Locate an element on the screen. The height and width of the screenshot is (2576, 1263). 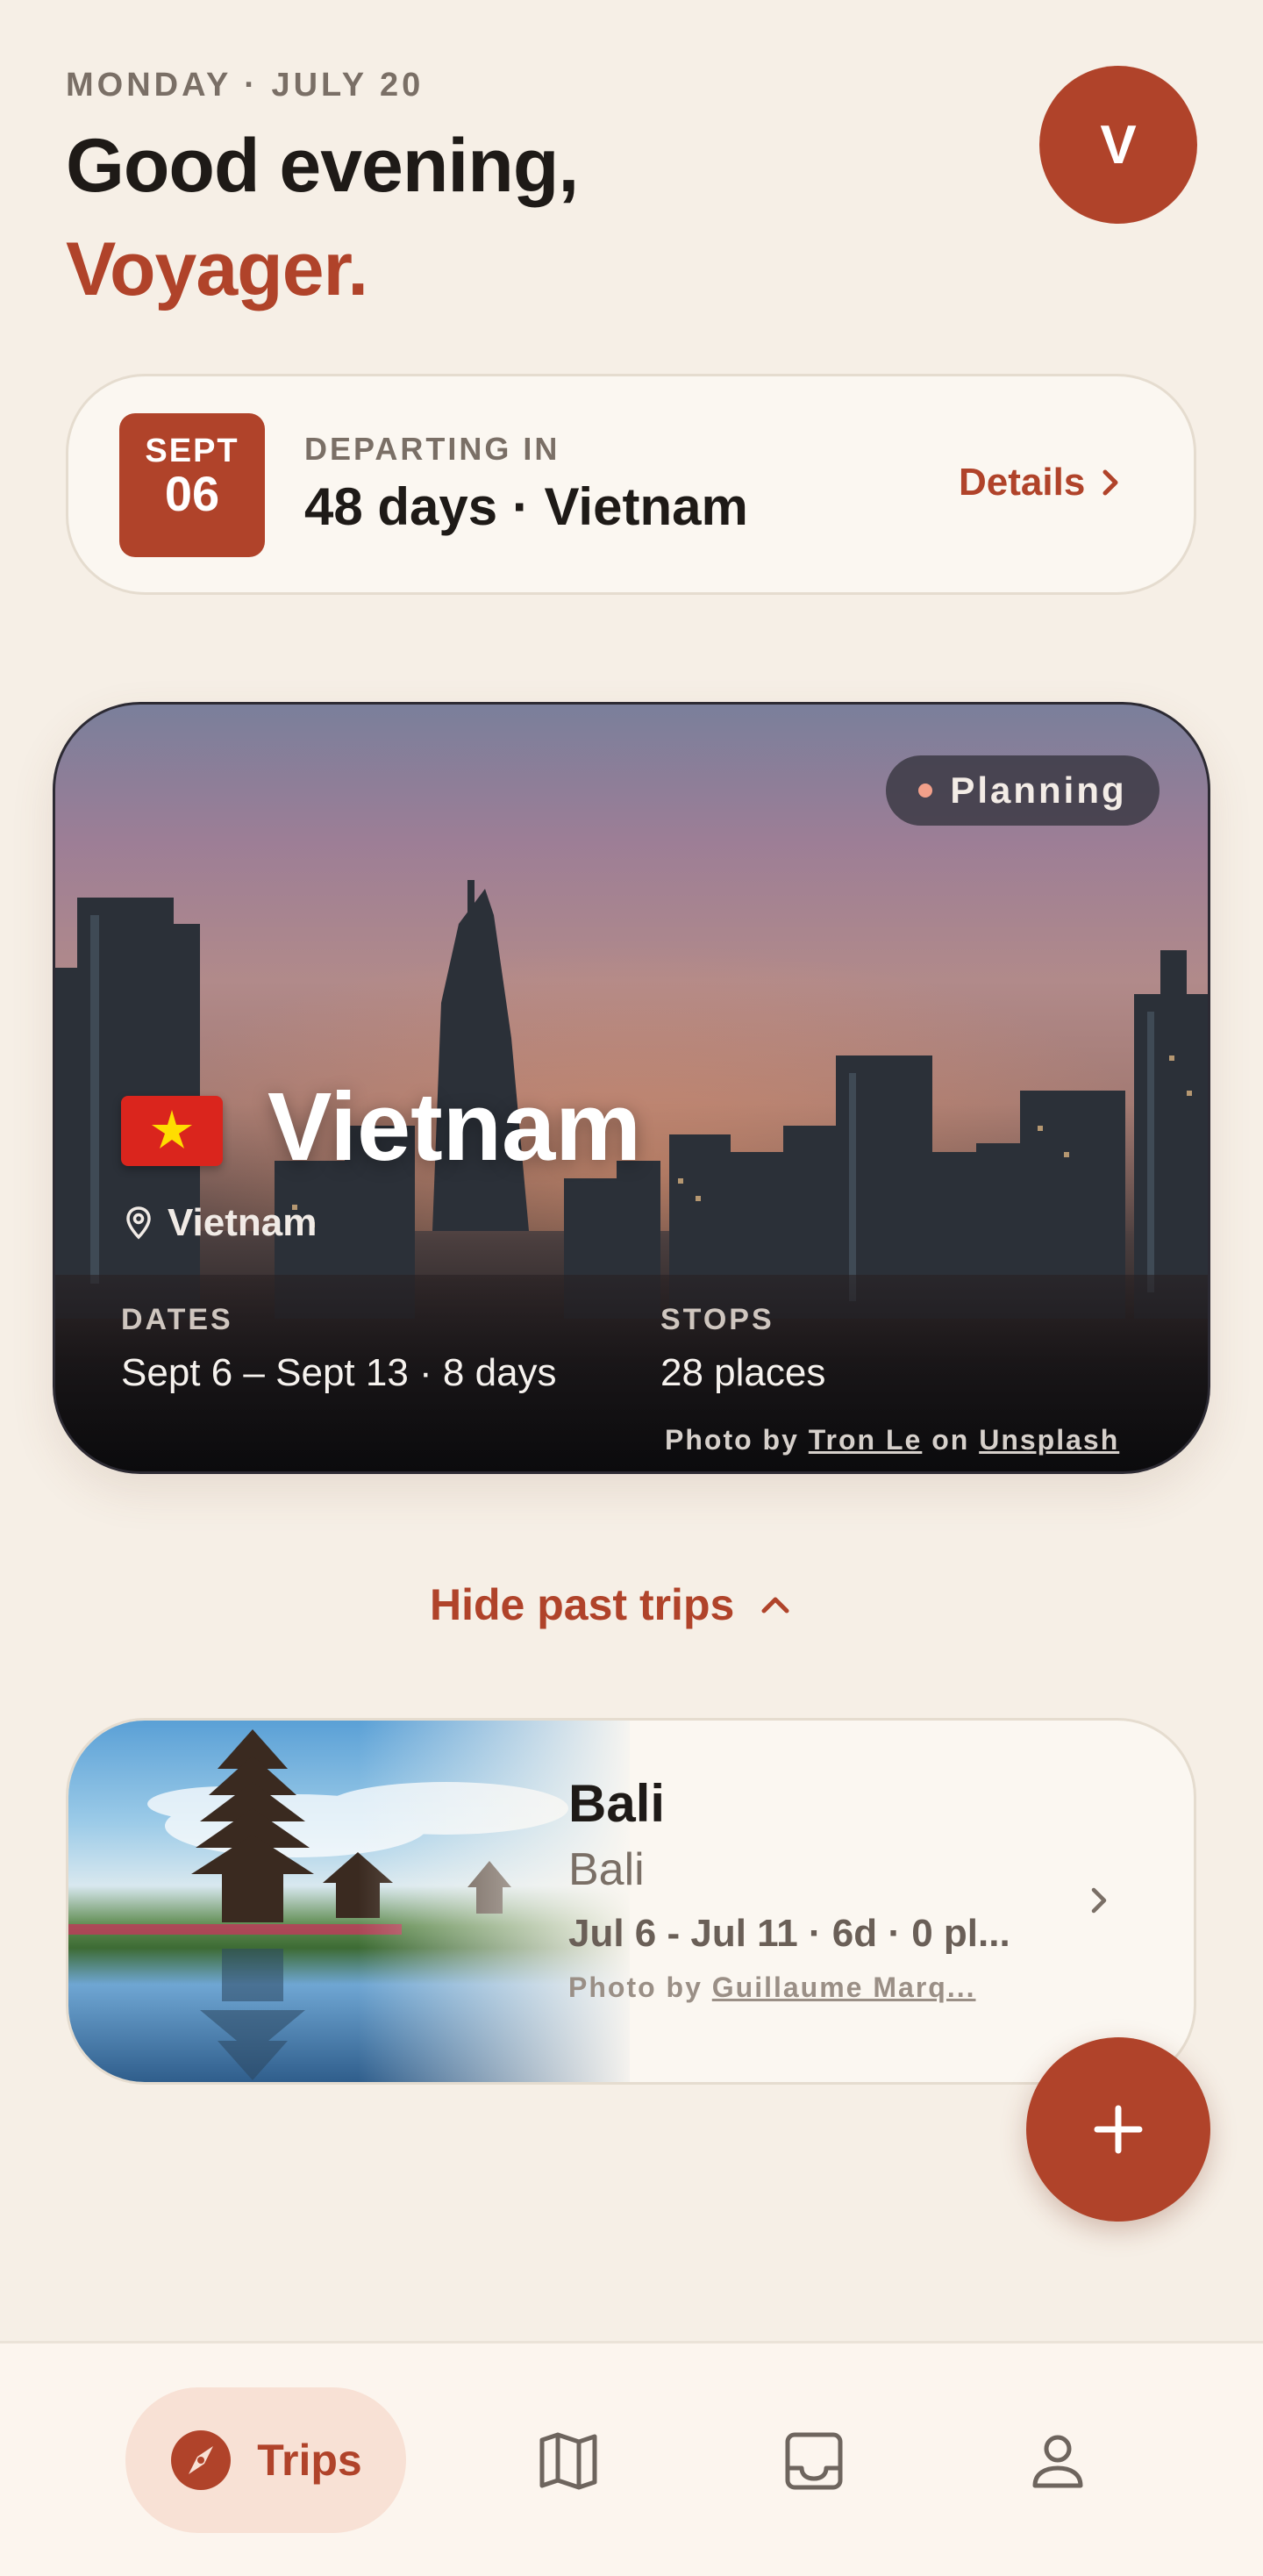
photo-credit: Photo by Tron Le on Unsplash is located at coordinates (892, 1440).